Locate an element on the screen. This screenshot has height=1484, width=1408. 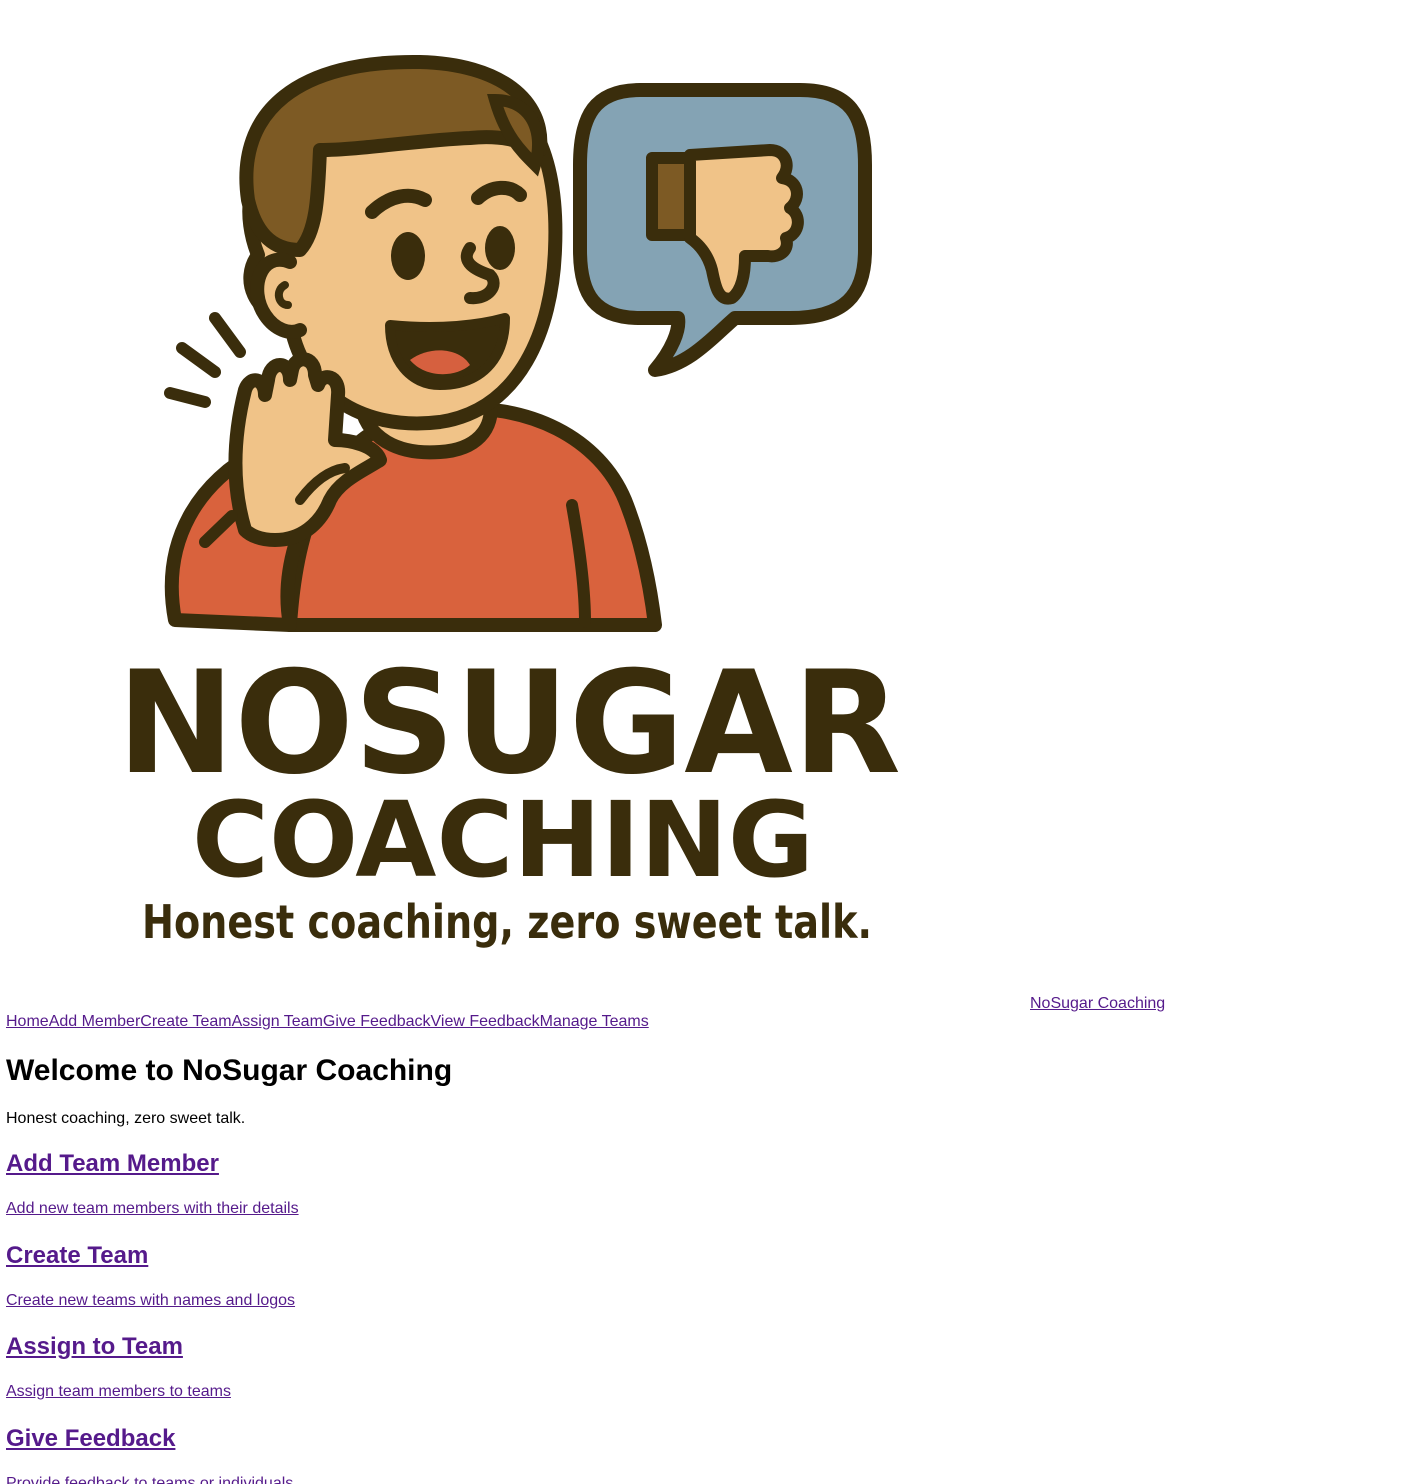
page-subtitle: Honest coaching, zero sweet talk. is located at coordinates (126, 1118).